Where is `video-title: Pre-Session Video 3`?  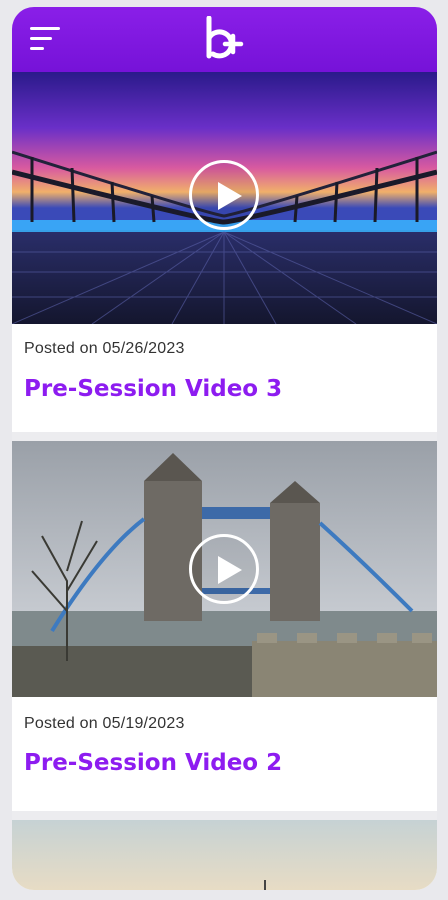
video-title: Pre-Session Video 3 is located at coordinates (153, 389).